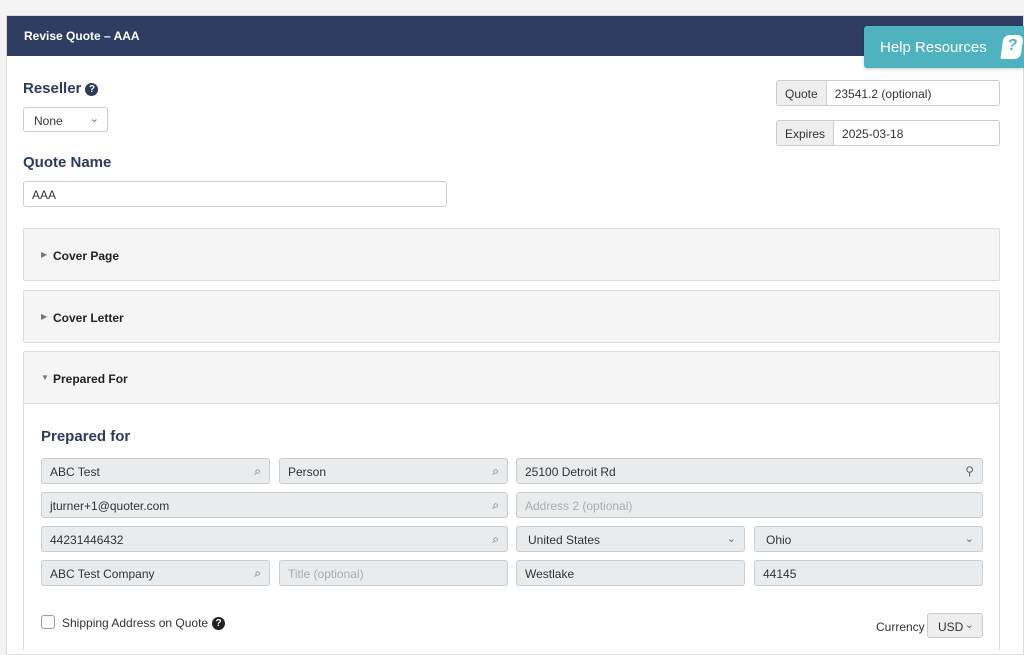 This screenshot has width=1024, height=655. Describe the element at coordinates (749, 471) in the screenshot. I see `address1-field: 25100 Detroit Rd ⚲` at that location.